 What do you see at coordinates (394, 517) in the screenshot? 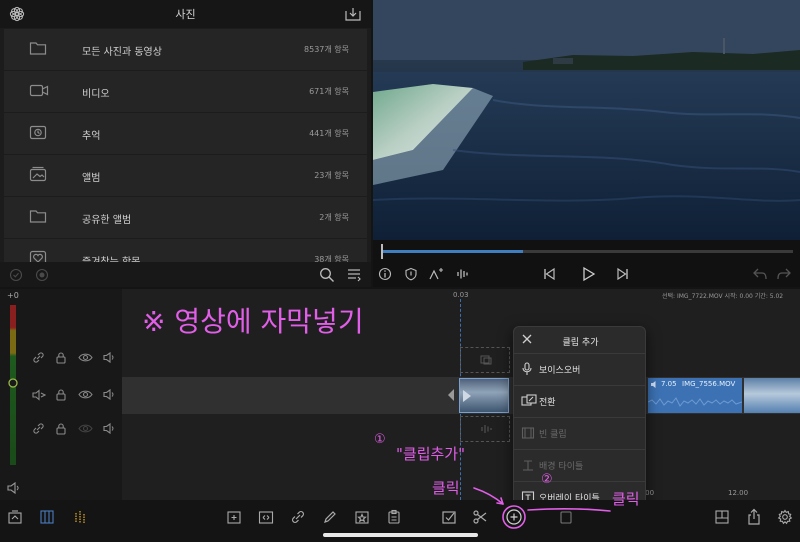
I see `clipboard-icon` at bounding box center [394, 517].